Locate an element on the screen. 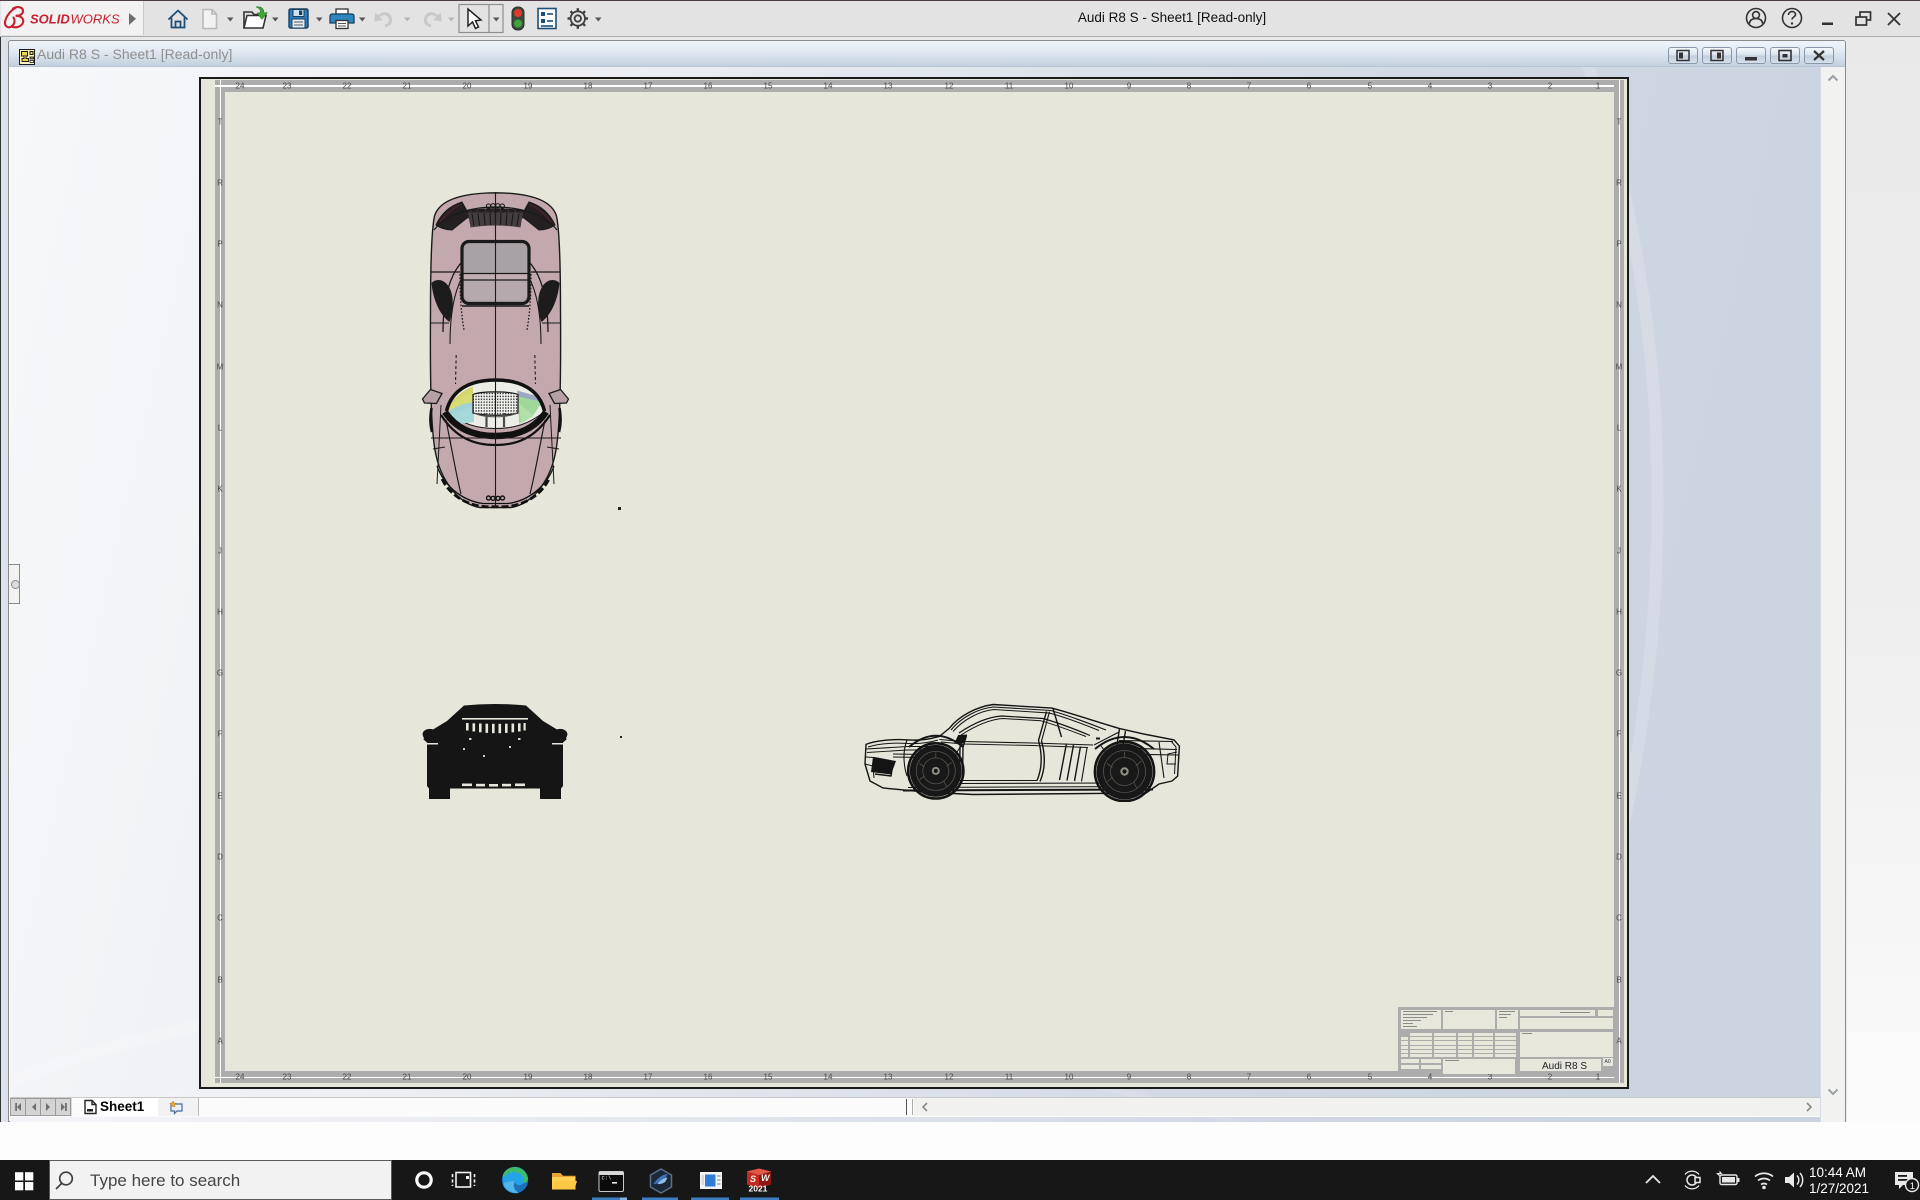 This screenshot has height=1200, width=1920. svg-text: S is located at coordinates (753, 1179).